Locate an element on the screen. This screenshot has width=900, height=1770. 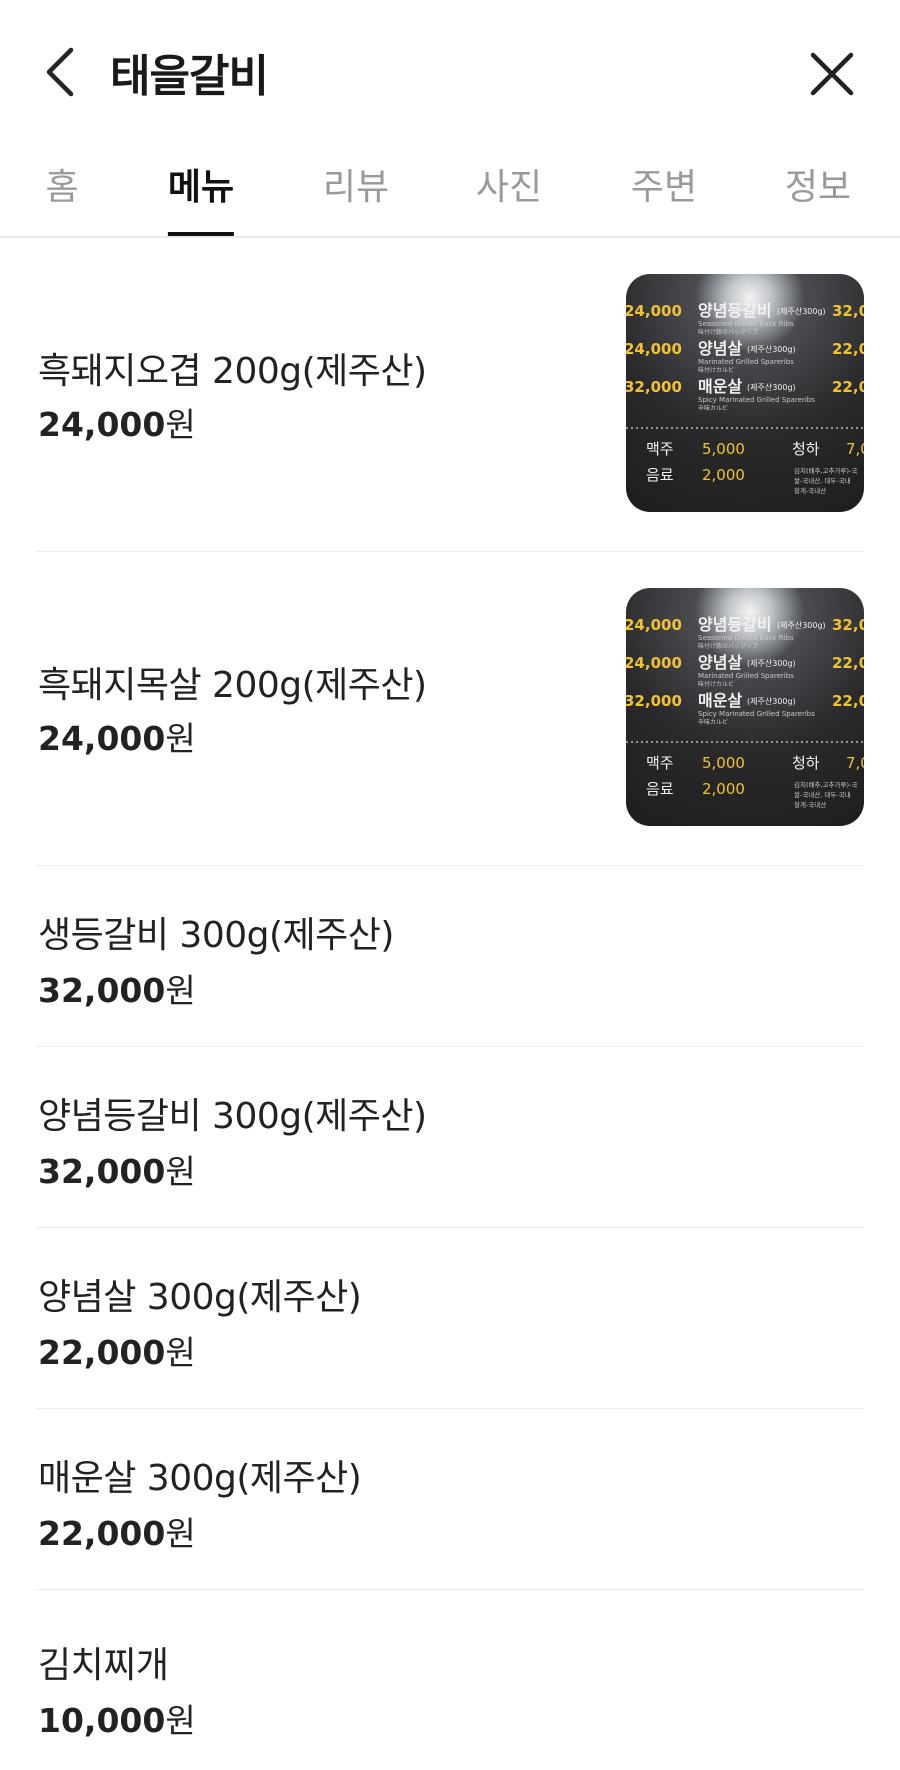
close-button is located at coordinates (832, 74).